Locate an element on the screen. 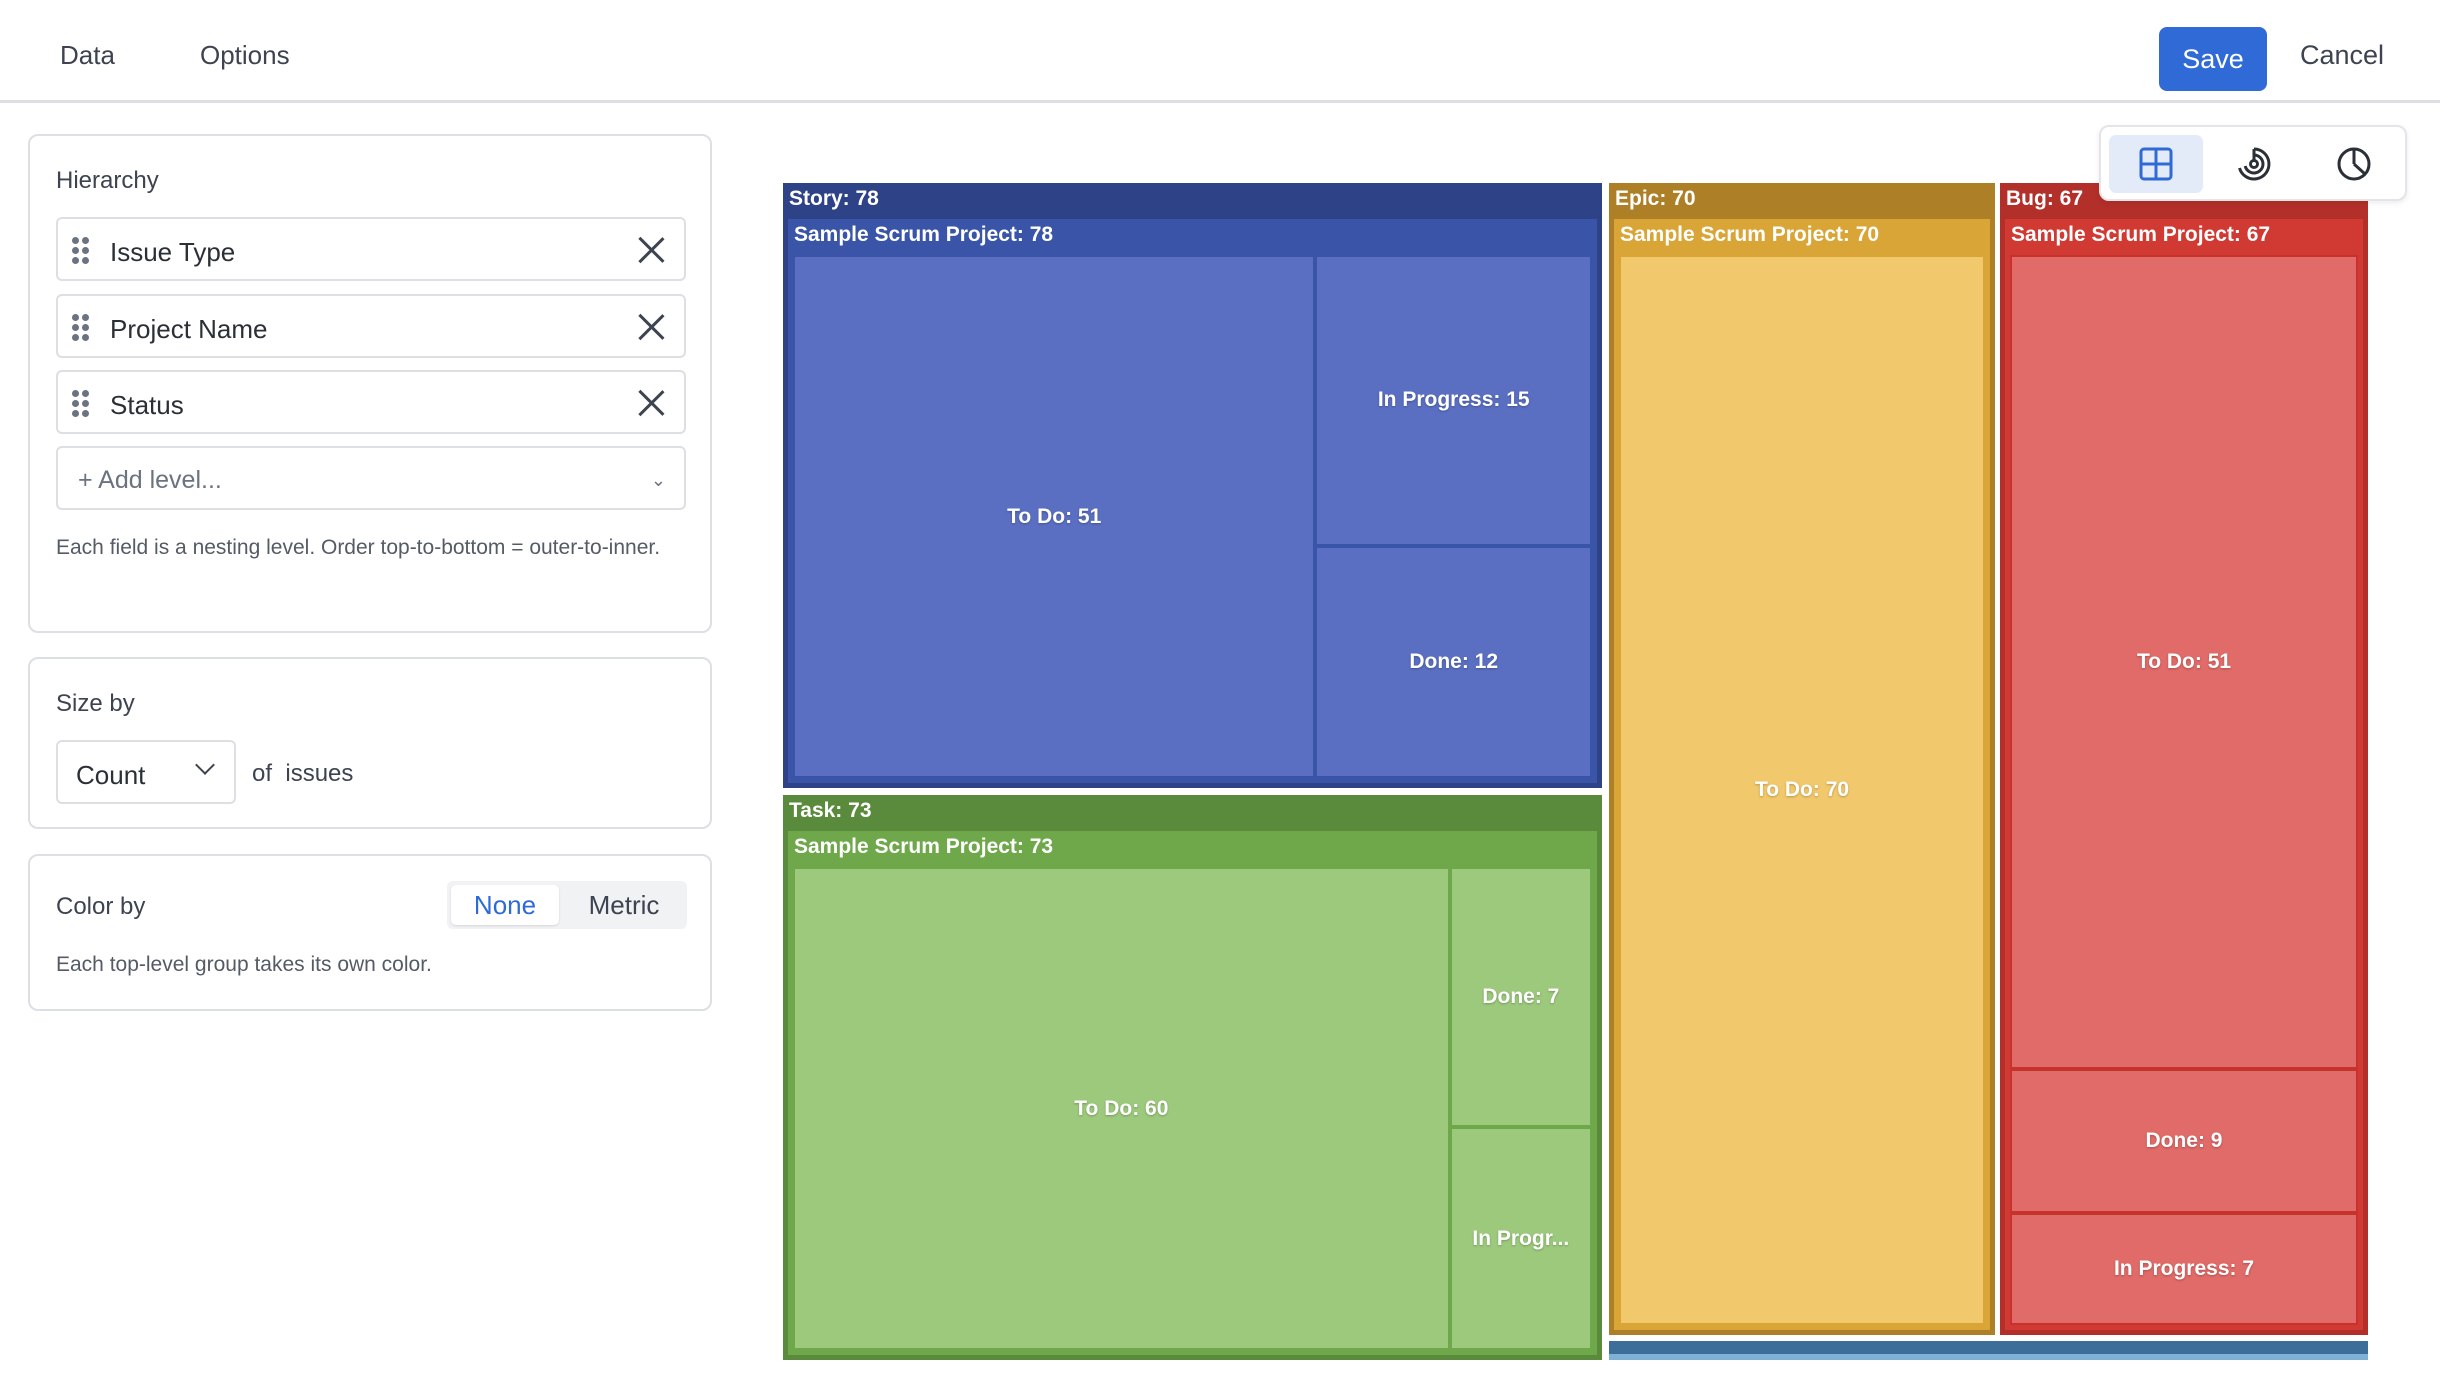 The height and width of the screenshot is (1386, 2440). color-by-toggle: None Metric is located at coordinates (567, 905).